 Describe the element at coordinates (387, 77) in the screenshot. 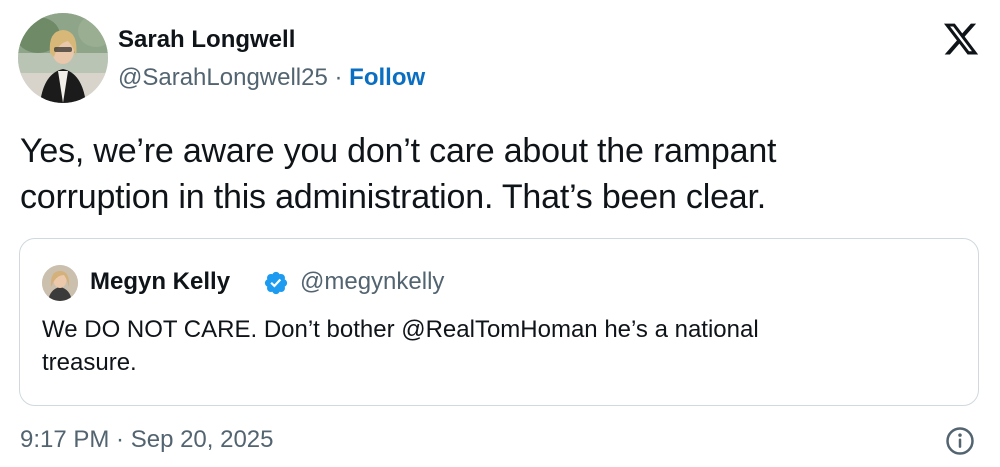

I see `follow-button: Follow` at that location.